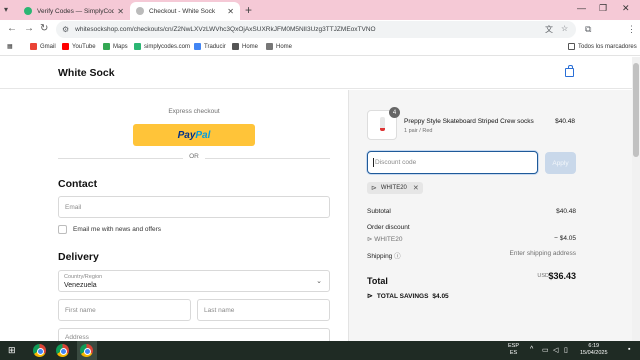 This screenshot has height=360, width=640. I want to click on savings-tag-icon: ⊳, so click(370, 296).